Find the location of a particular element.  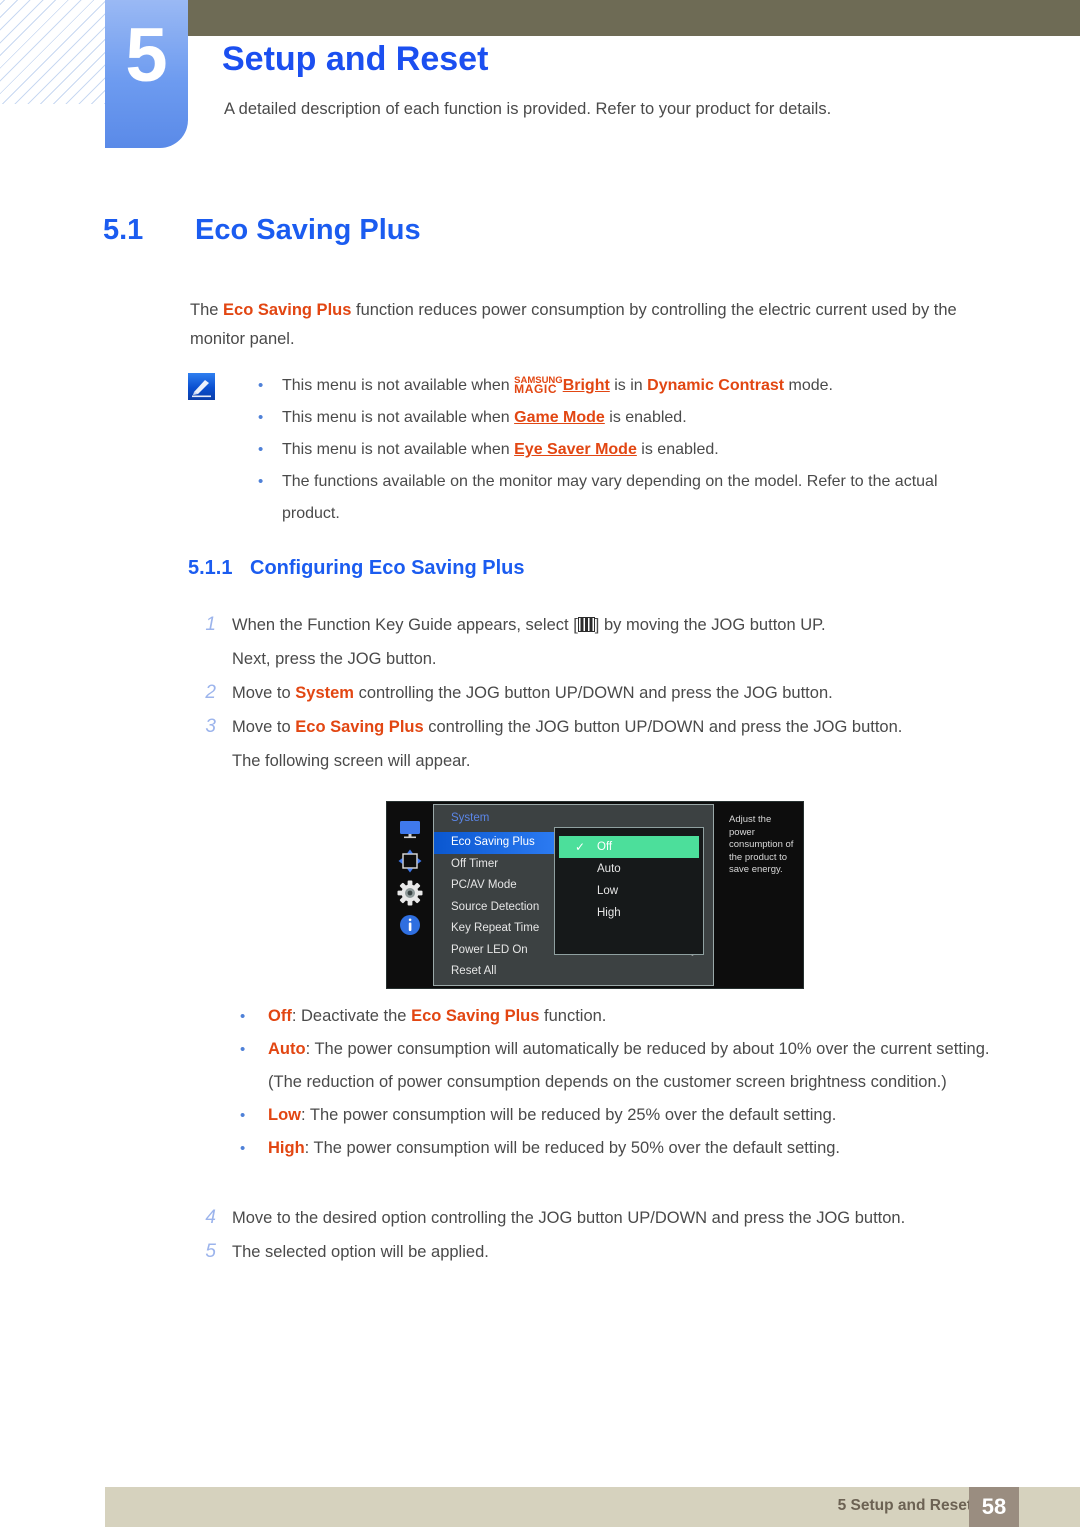

osd-option-label: Auto is located at coordinates (609, 869).